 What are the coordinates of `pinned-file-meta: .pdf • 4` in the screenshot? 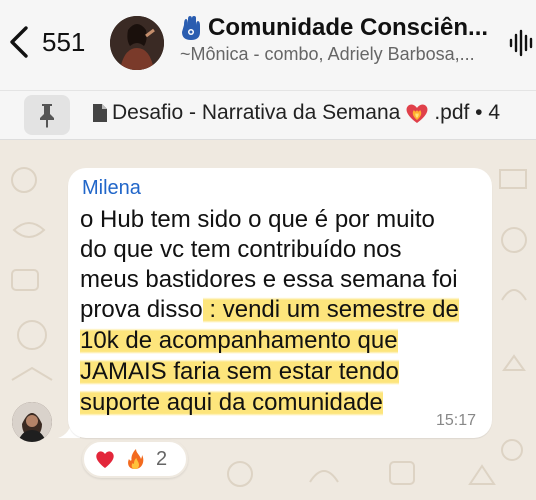 It's located at (467, 112).